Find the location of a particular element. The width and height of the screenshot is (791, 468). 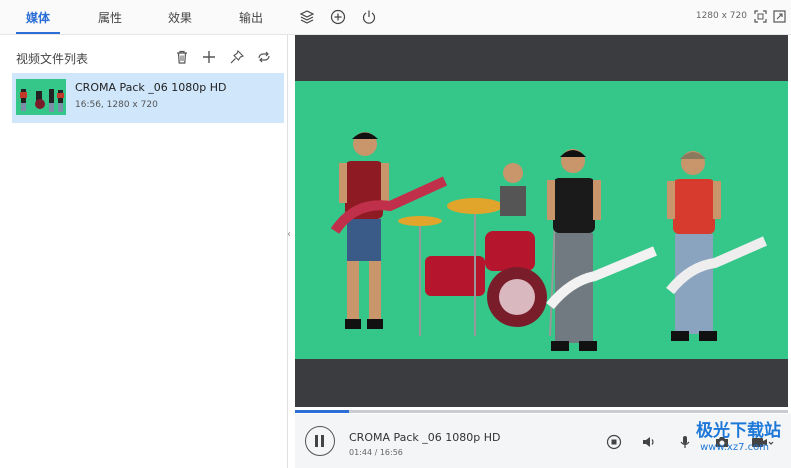

tab-effects: 效果 is located at coordinates (180, 17).